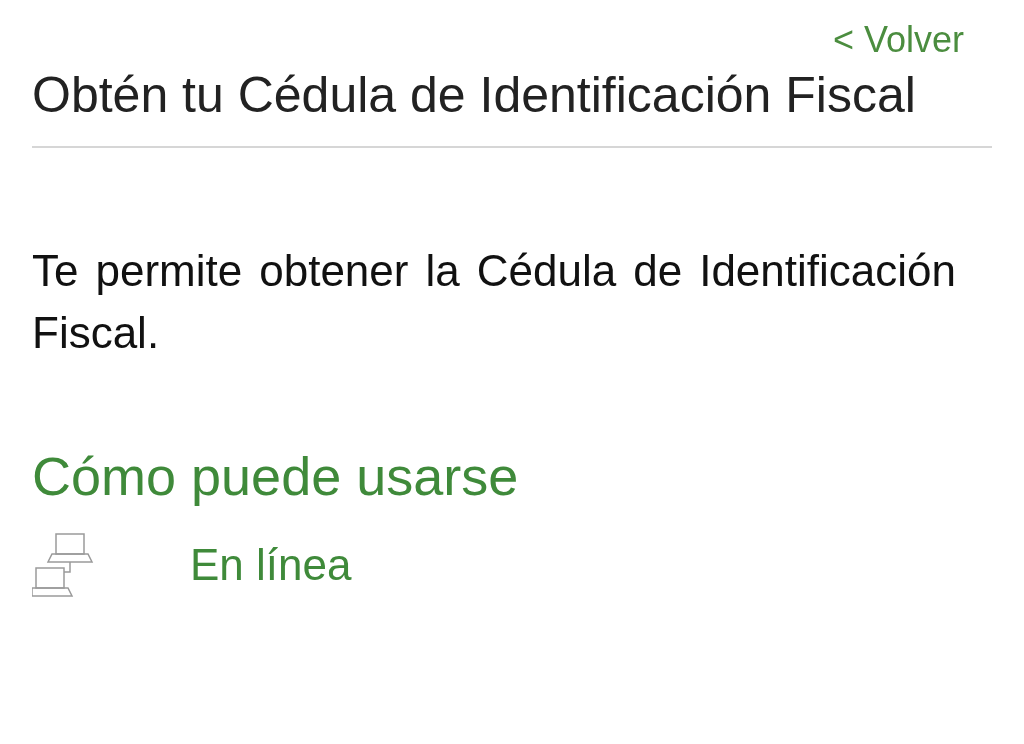  What do you see at coordinates (276, 476) in the screenshot?
I see `section-heading: Cómo puede usarse` at bounding box center [276, 476].